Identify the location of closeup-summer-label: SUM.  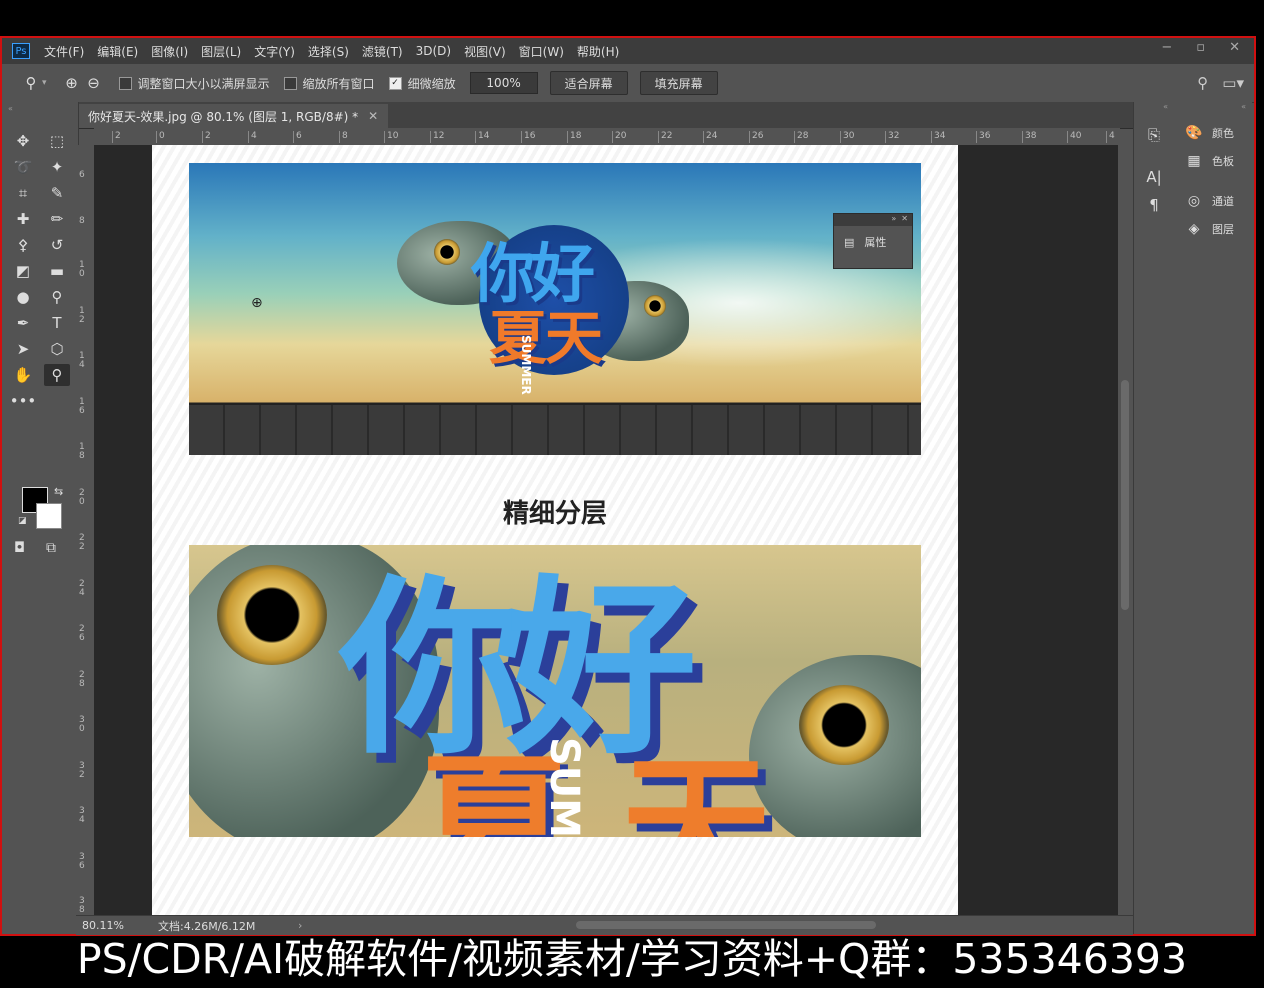
(564, 787).